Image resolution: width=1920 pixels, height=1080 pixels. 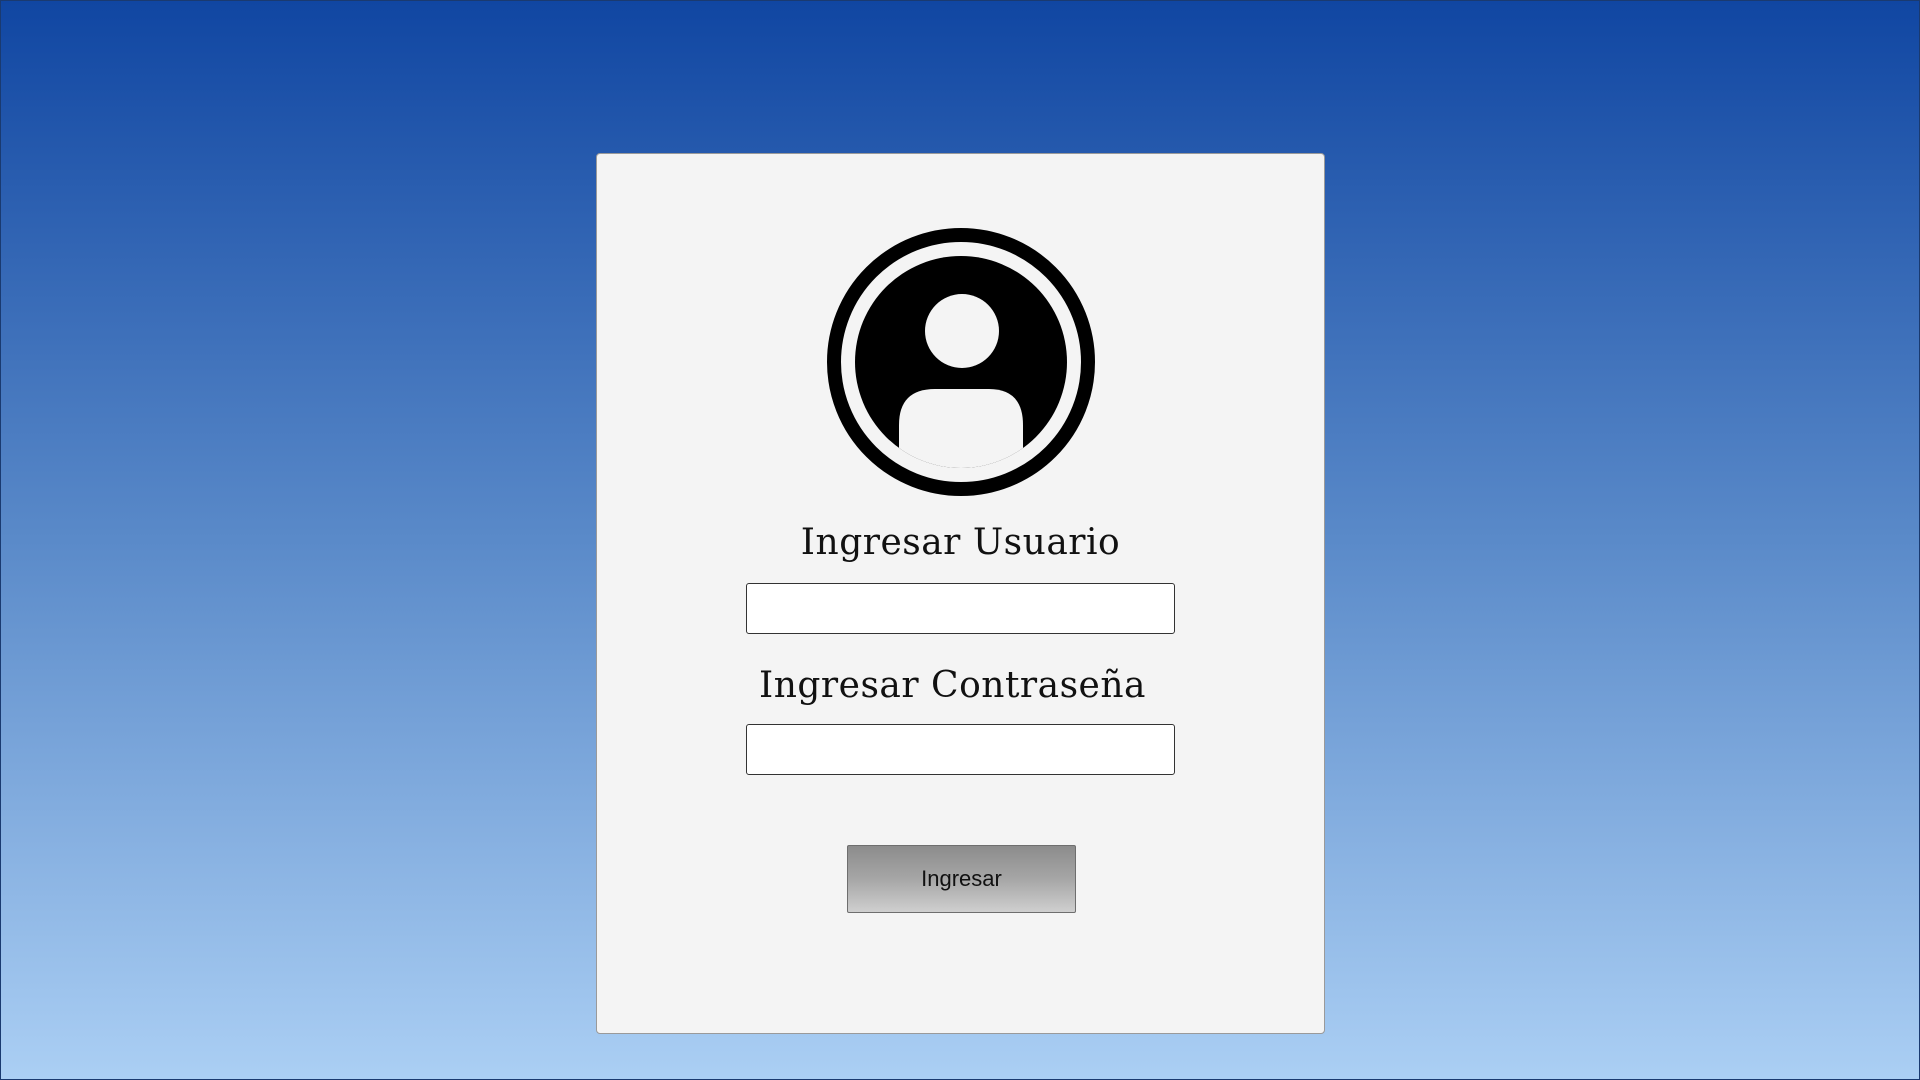 I want to click on password-label: Ingresar Contraseña, so click(x=952, y=685).